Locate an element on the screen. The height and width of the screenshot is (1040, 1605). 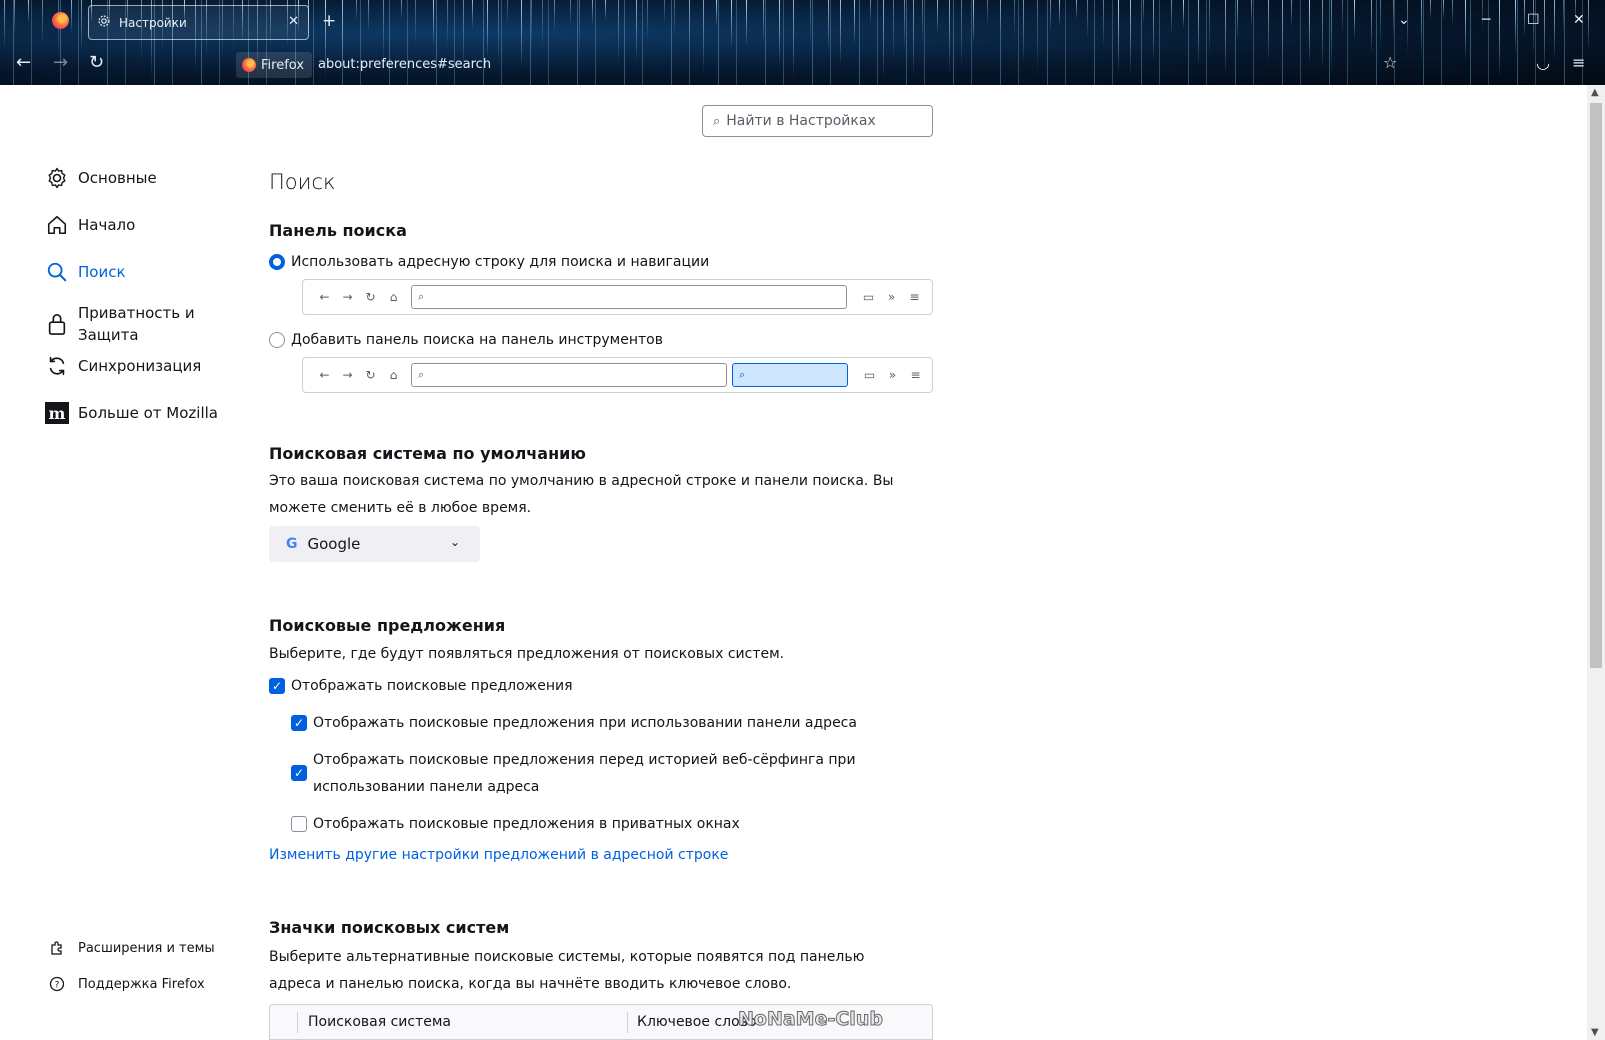
sidebar-item-home: Начало is located at coordinates (89, 225).